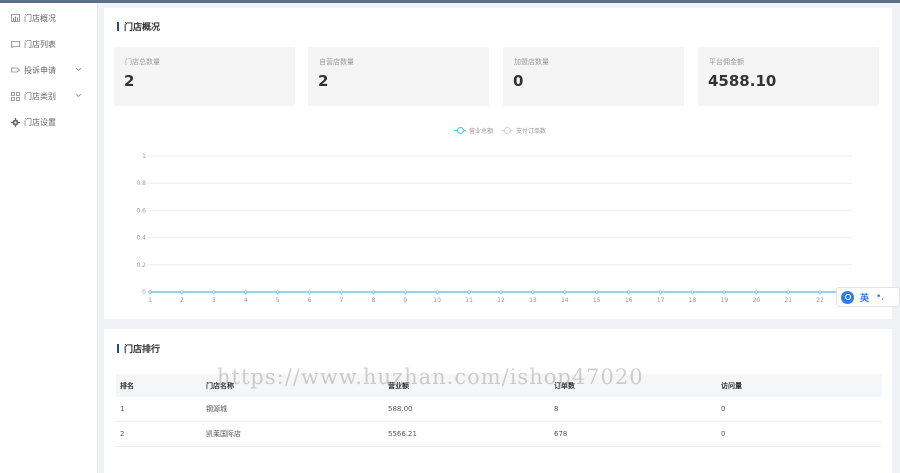 The height and width of the screenshot is (473, 900). I want to click on sidebar-item-label: 门店类别, so click(40, 96).